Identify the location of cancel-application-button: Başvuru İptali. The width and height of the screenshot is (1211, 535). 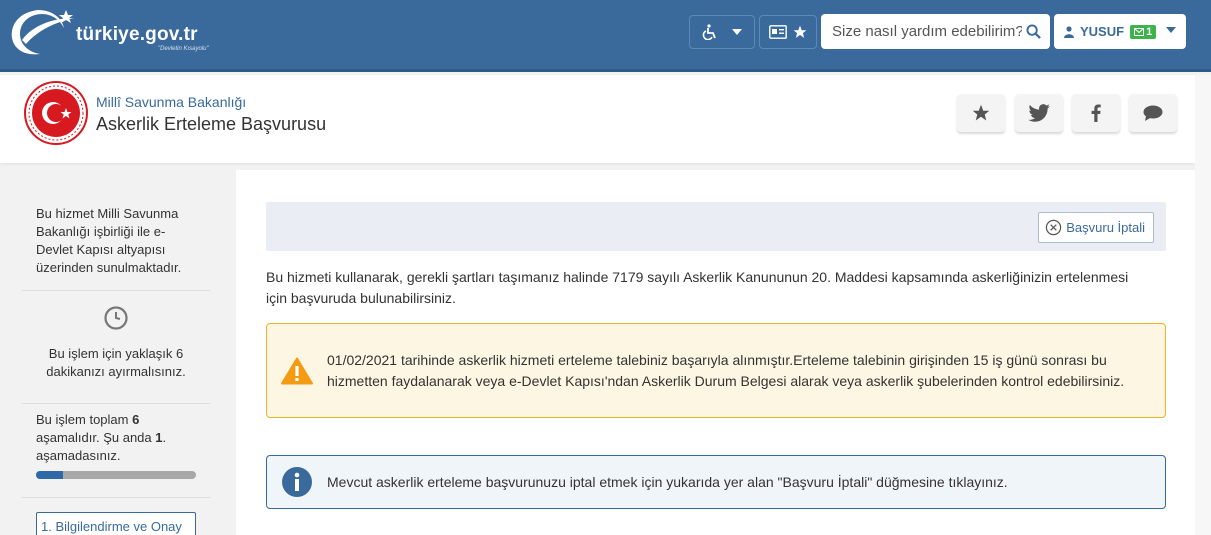
(1096, 227).